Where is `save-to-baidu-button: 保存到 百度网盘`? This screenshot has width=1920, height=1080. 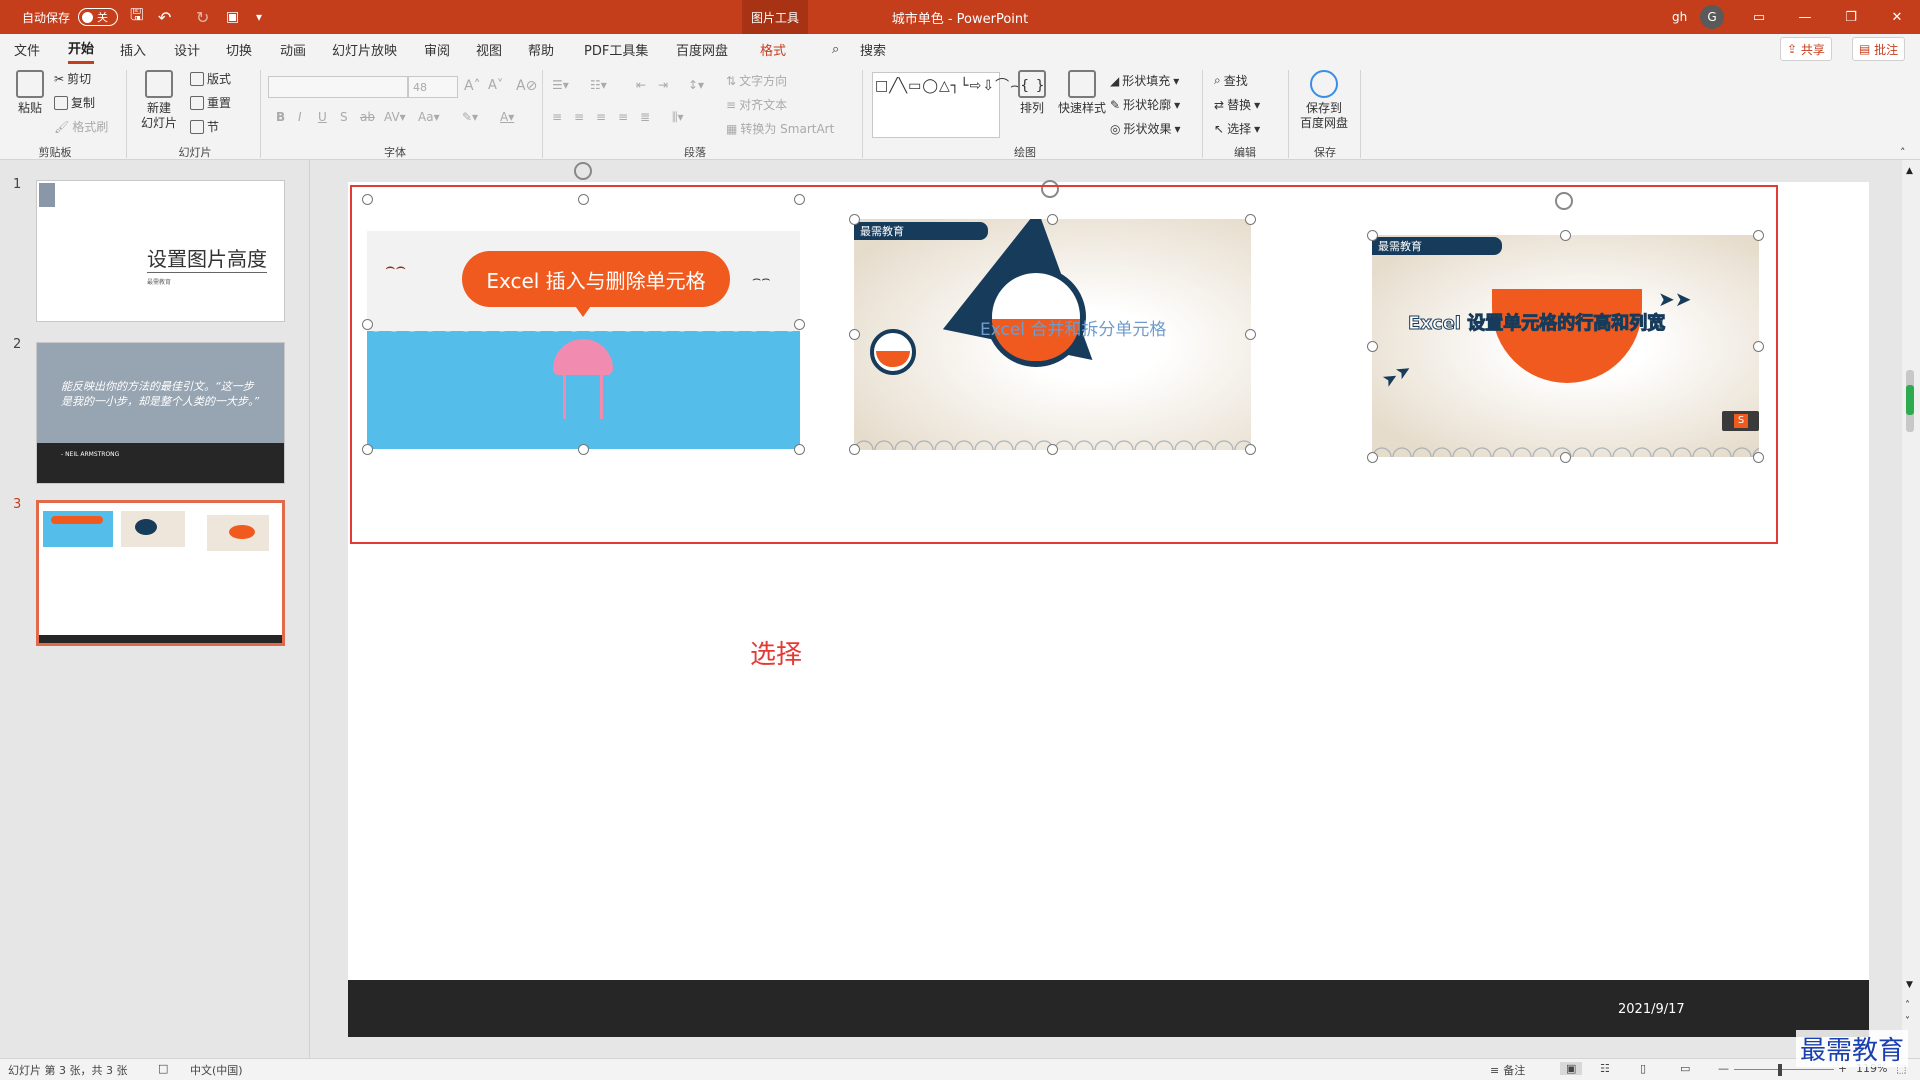 save-to-baidu-button: 保存到 百度网盘 is located at coordinates (1324, 100).